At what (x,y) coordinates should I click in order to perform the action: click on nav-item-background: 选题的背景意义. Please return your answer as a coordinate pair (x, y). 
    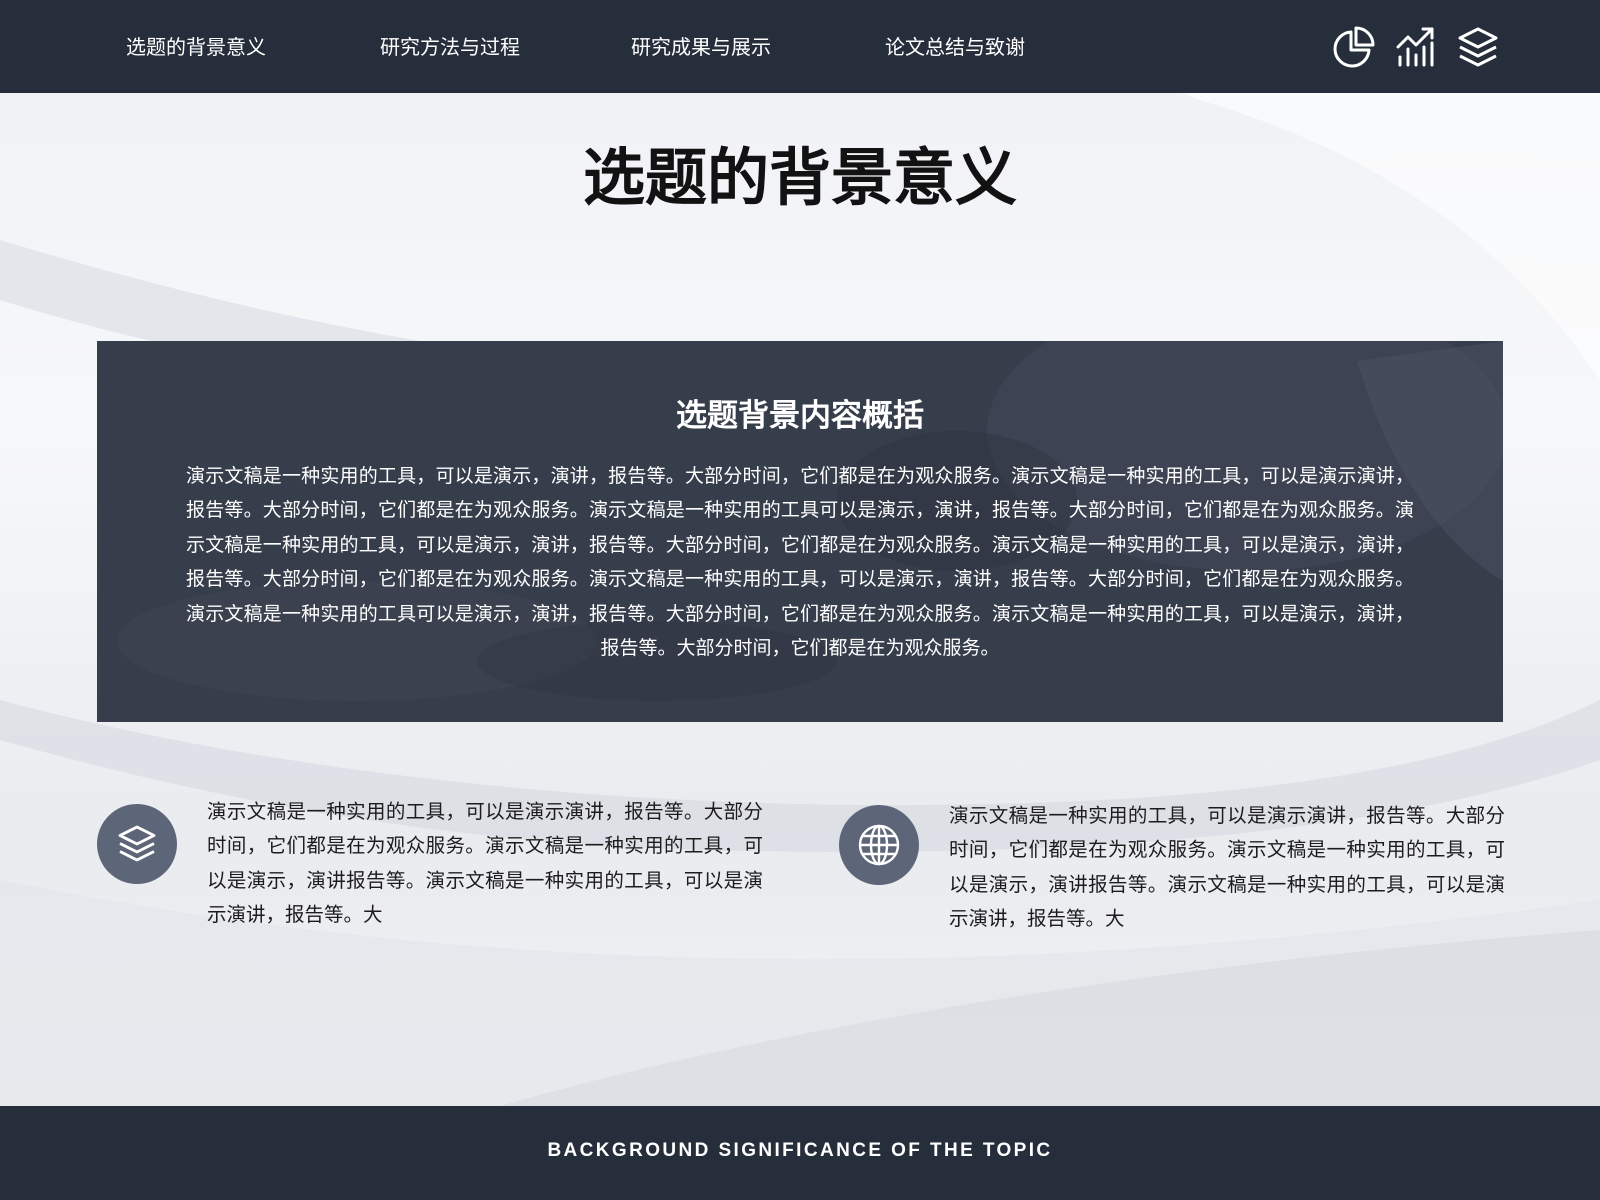
    Looking at the image, I should click on (196, 47).